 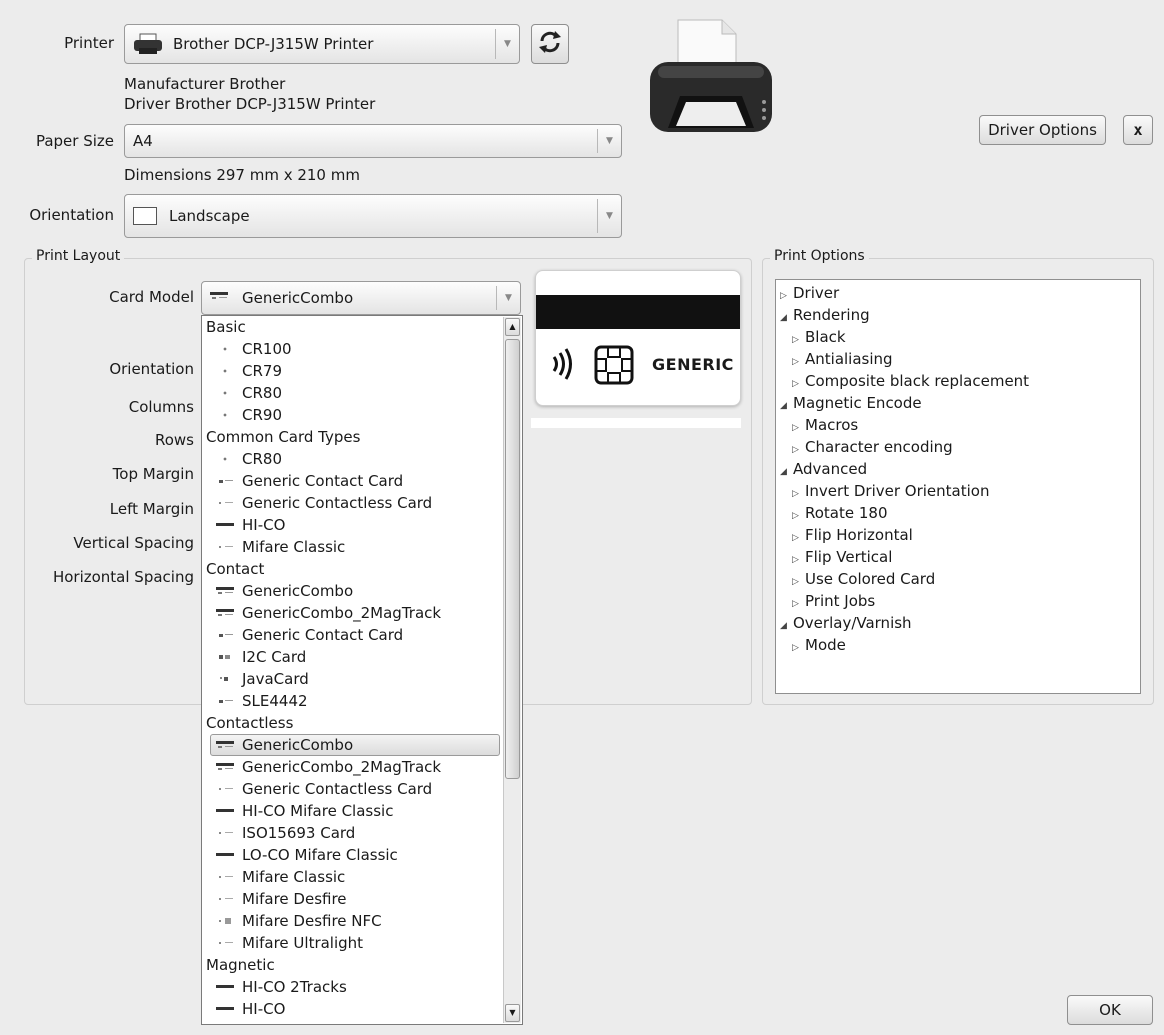 I want to click on close-button: x, so click(x=1138, y=130).